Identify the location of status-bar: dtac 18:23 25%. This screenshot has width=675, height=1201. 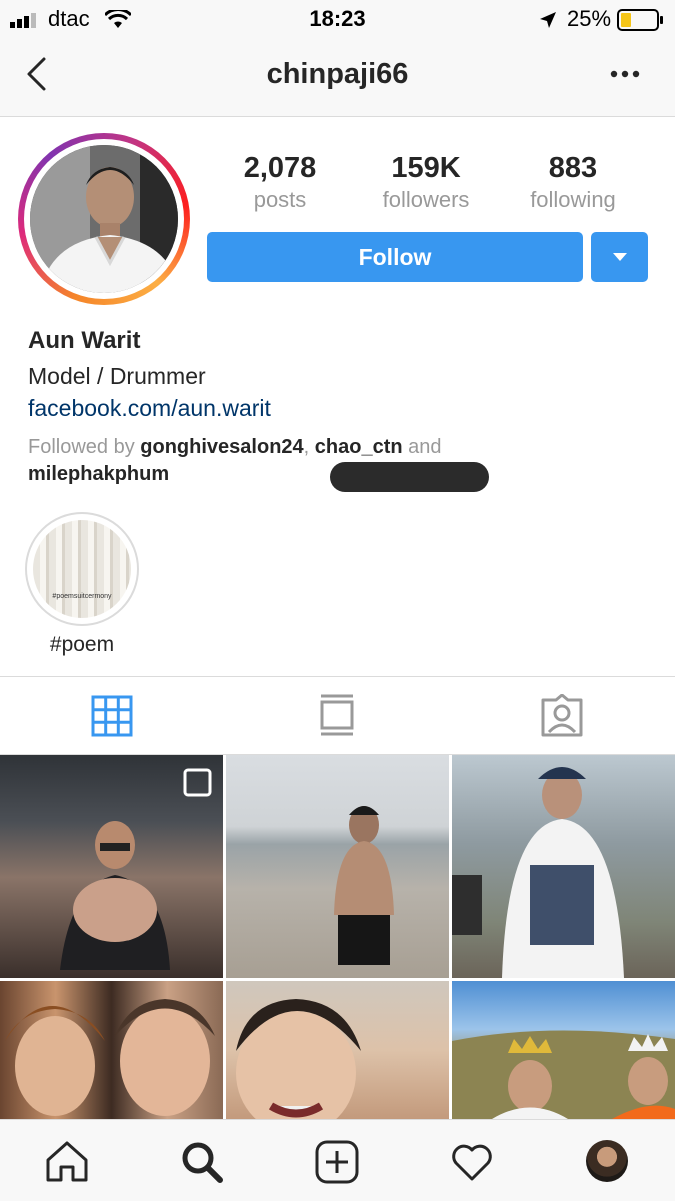
(337, 20).